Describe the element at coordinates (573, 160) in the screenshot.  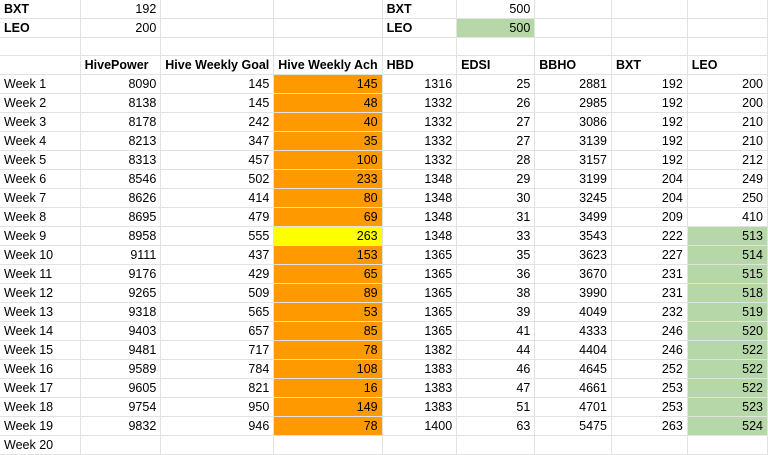
I see `data-cell: 3157` at that location.